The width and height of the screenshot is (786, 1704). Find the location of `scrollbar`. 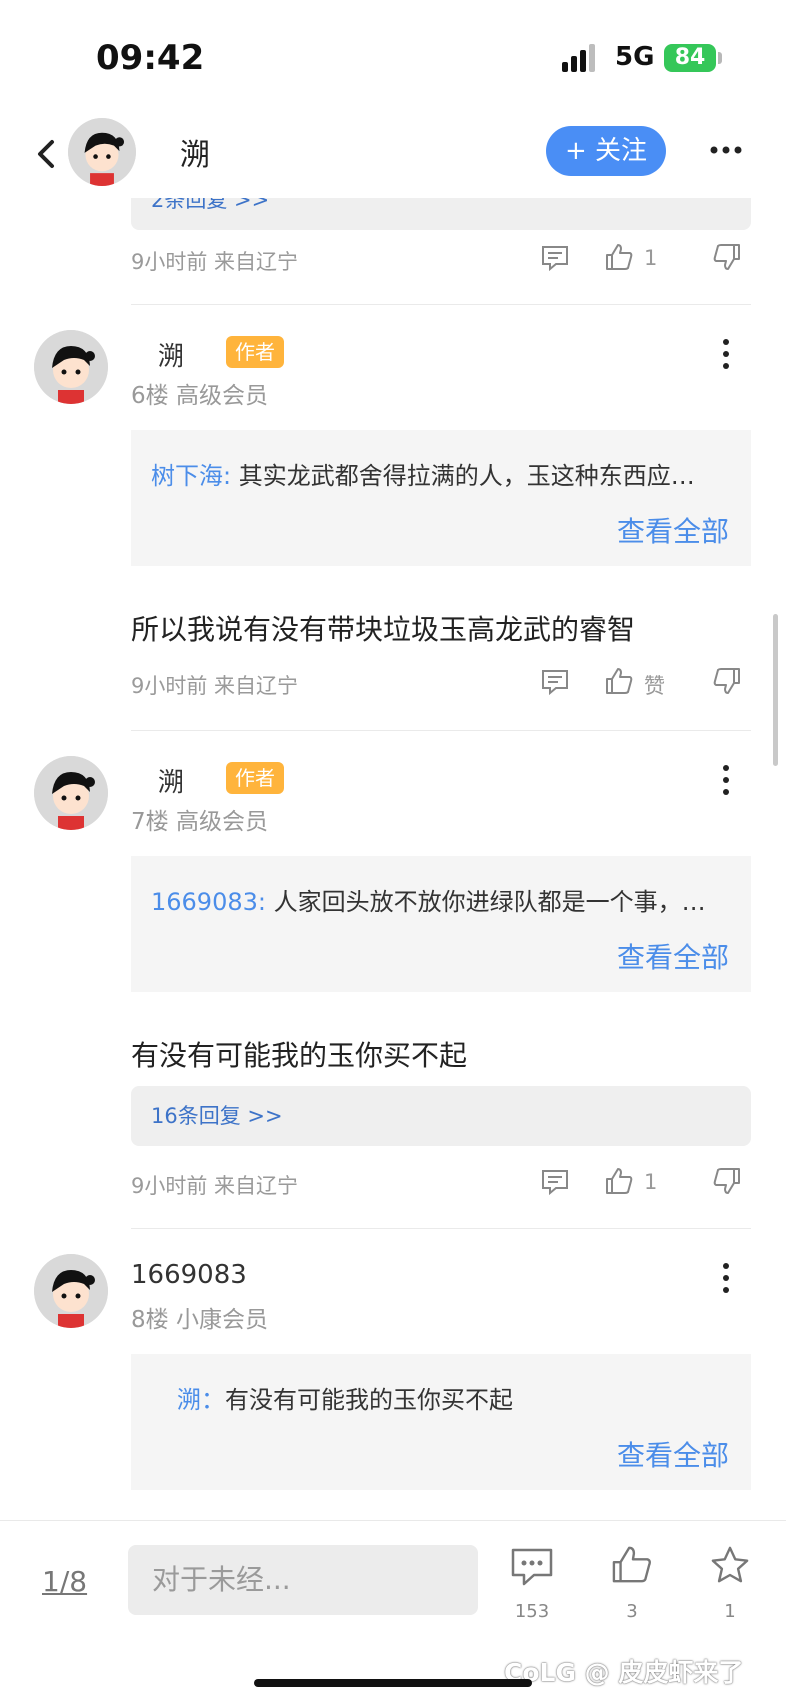

scrollbar is located at coordinates (775, 690).